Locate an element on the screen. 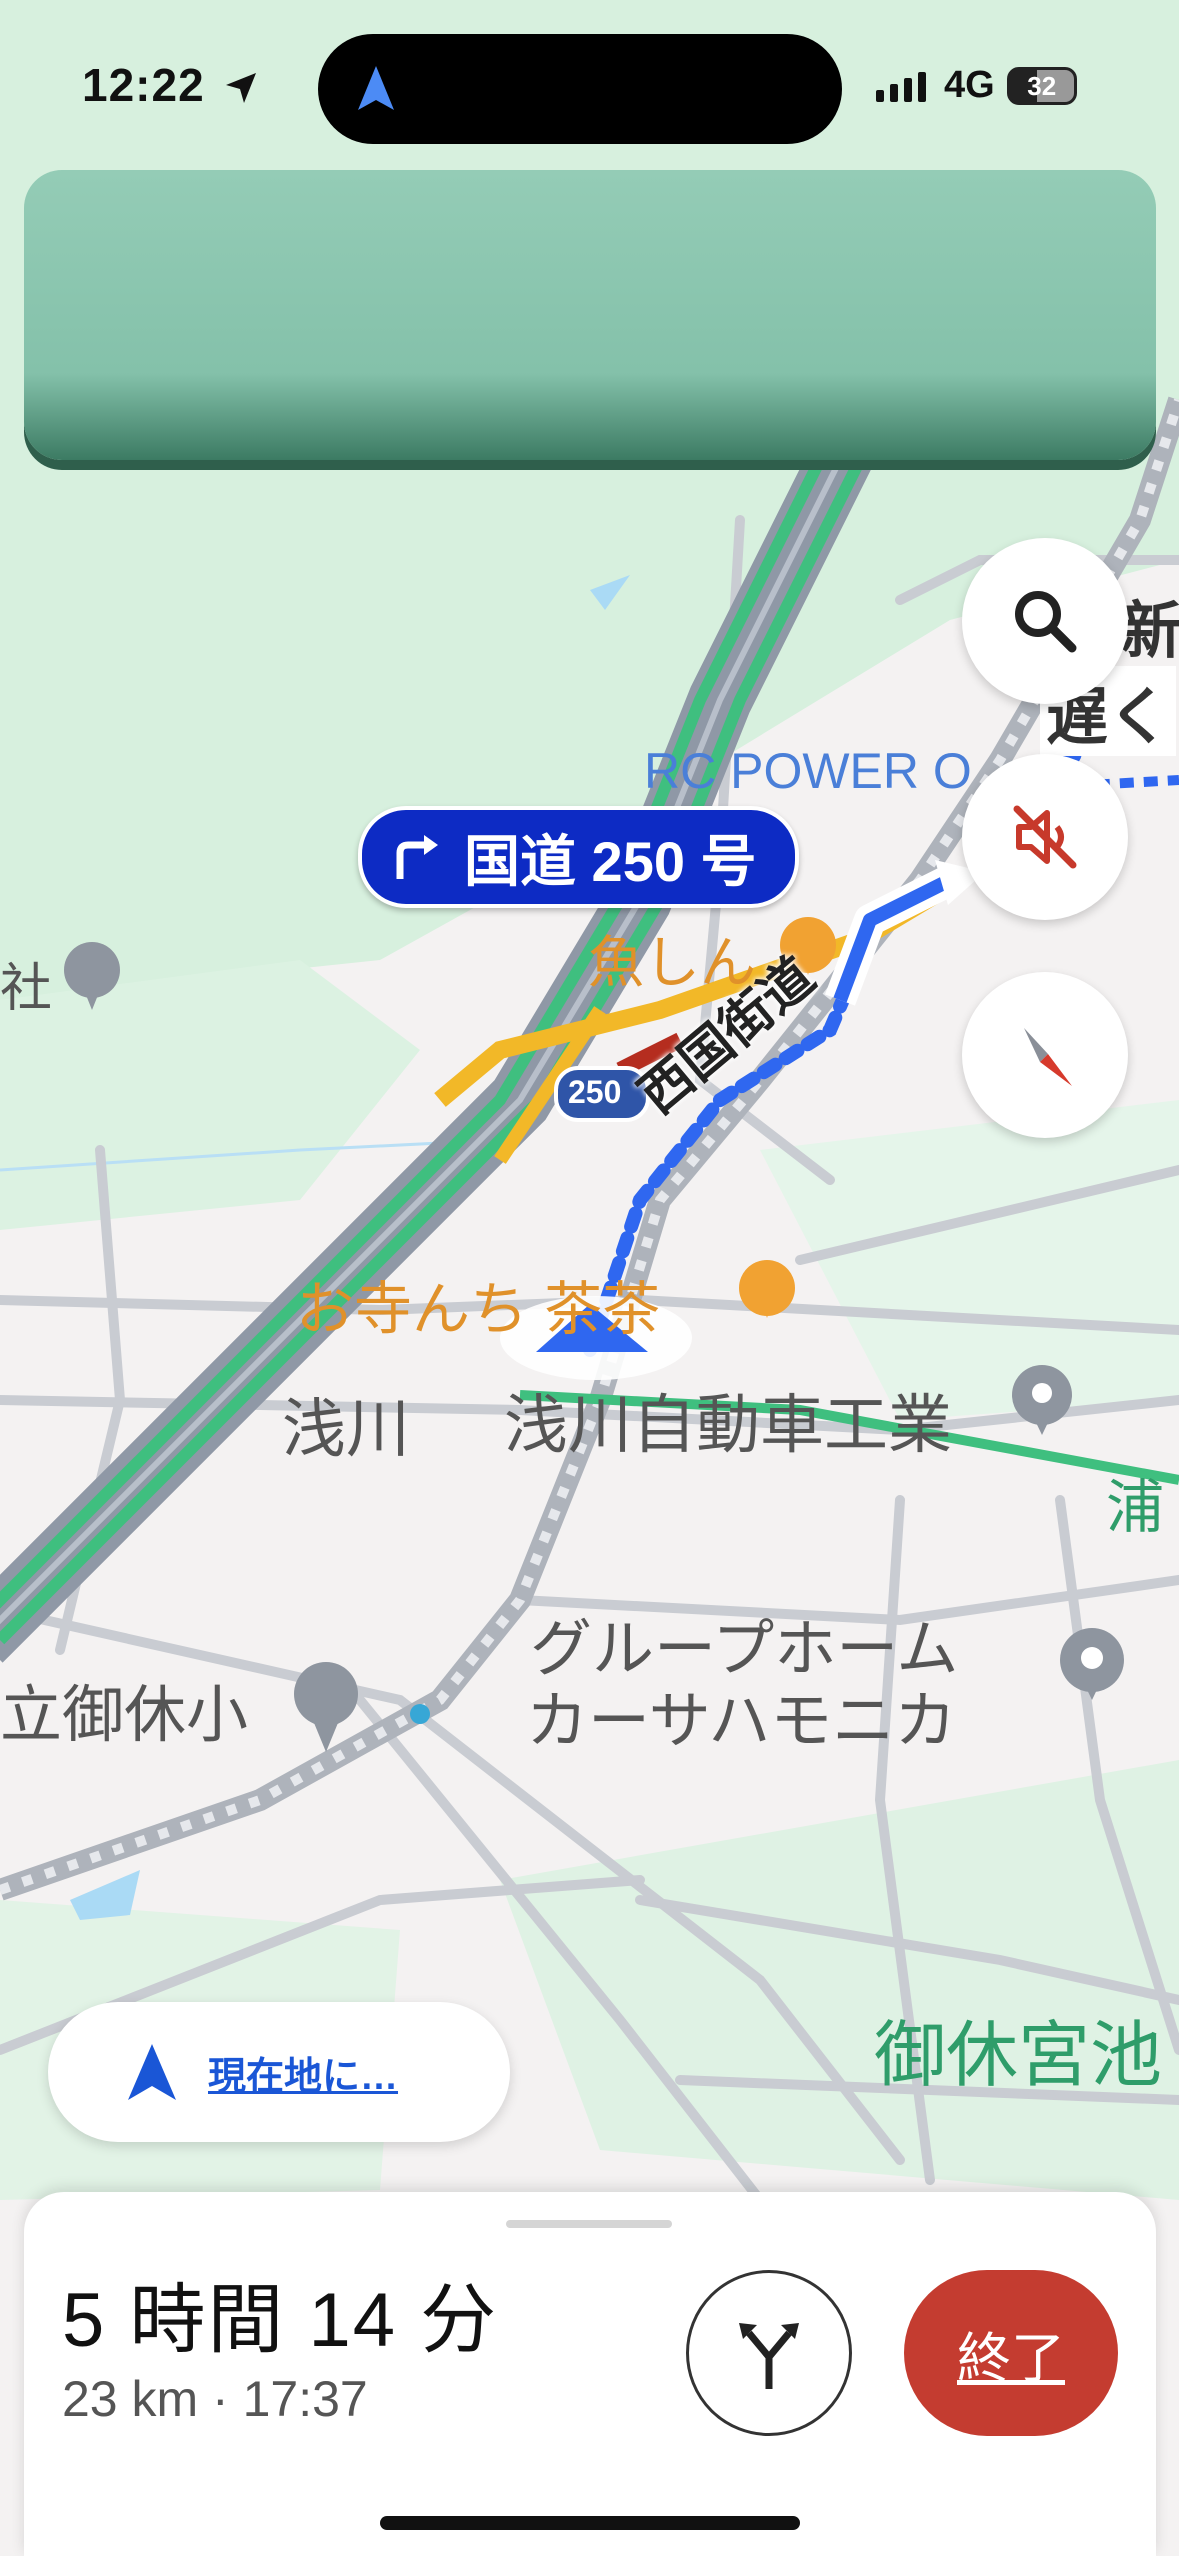 The height and width of the screenshot is (2556, 1179). eta-details: 23 km · 17:37 is located at coordinates (215, 2399).